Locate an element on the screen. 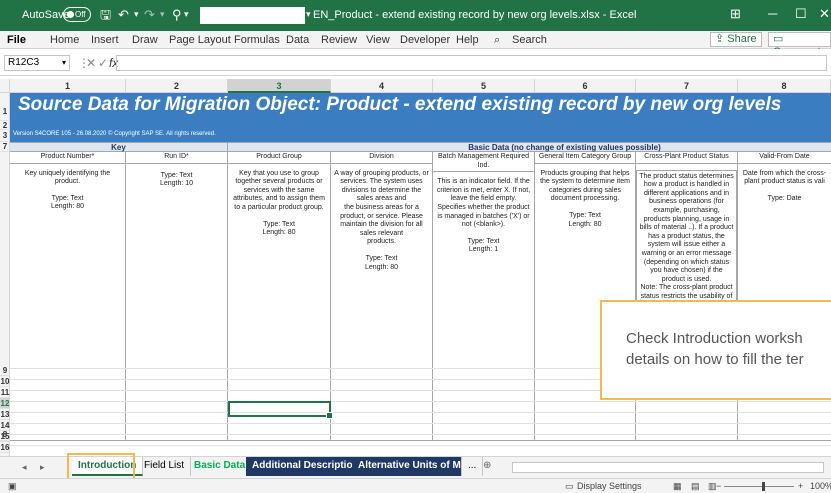 This screenshot has height=493, width=831. ribbon-display-icon: ⊞ is located at coordinates (735, 14).